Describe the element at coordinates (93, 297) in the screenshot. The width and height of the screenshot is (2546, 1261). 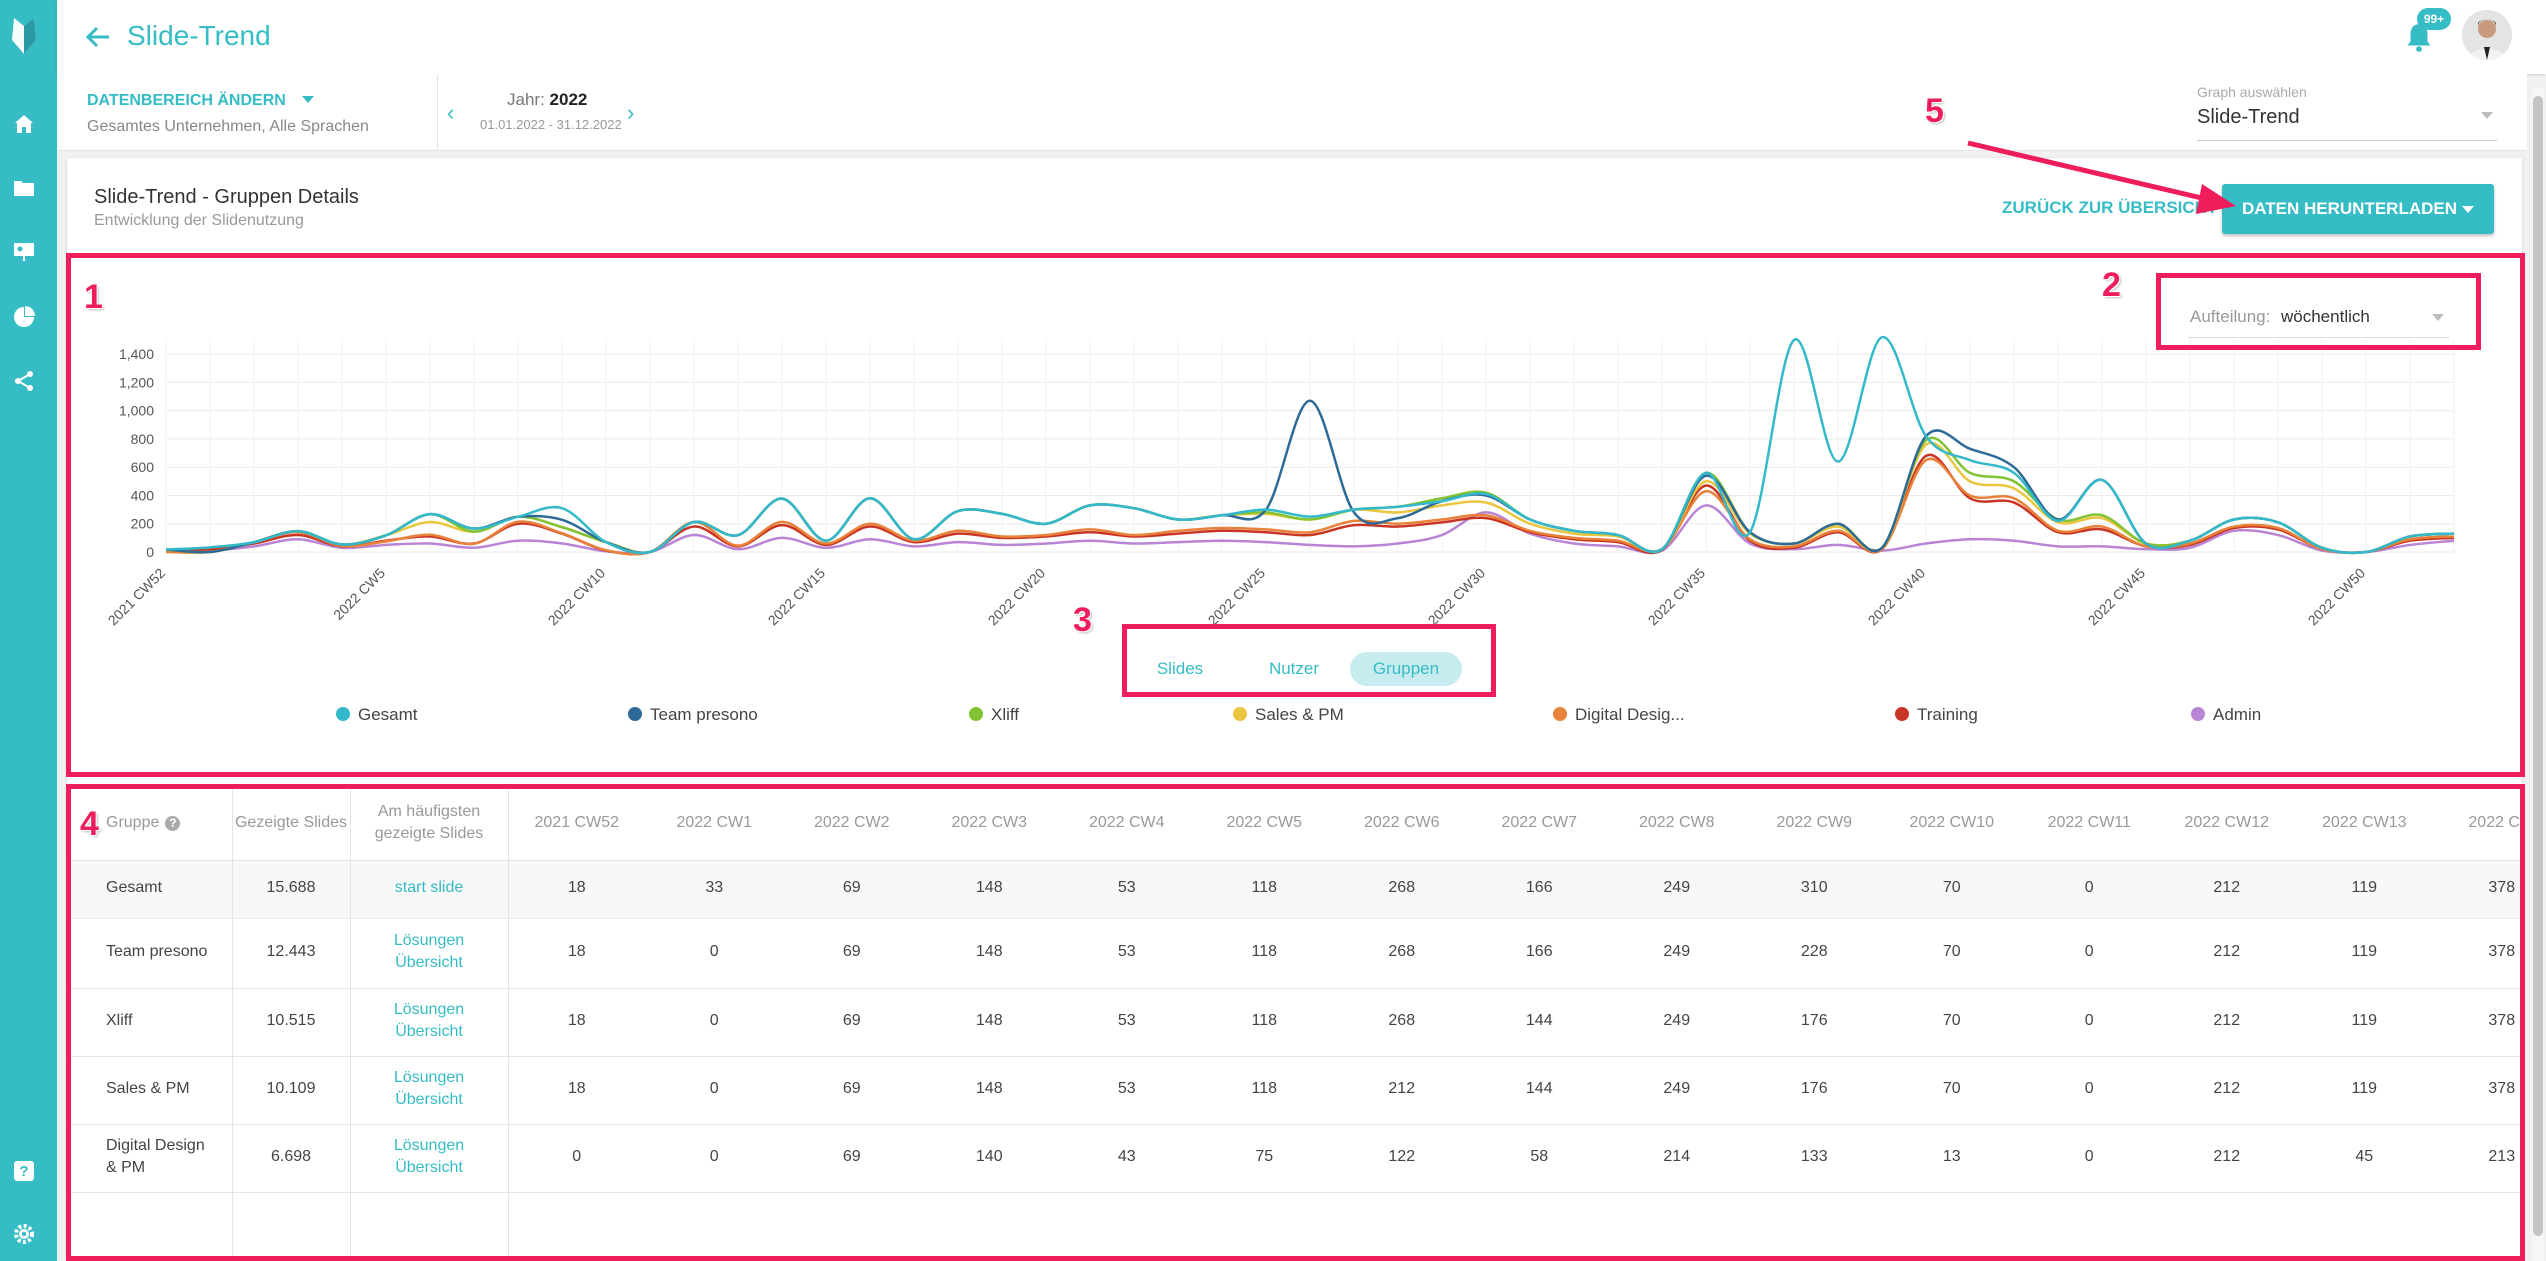
I see `annotation-number: 1` at that location.